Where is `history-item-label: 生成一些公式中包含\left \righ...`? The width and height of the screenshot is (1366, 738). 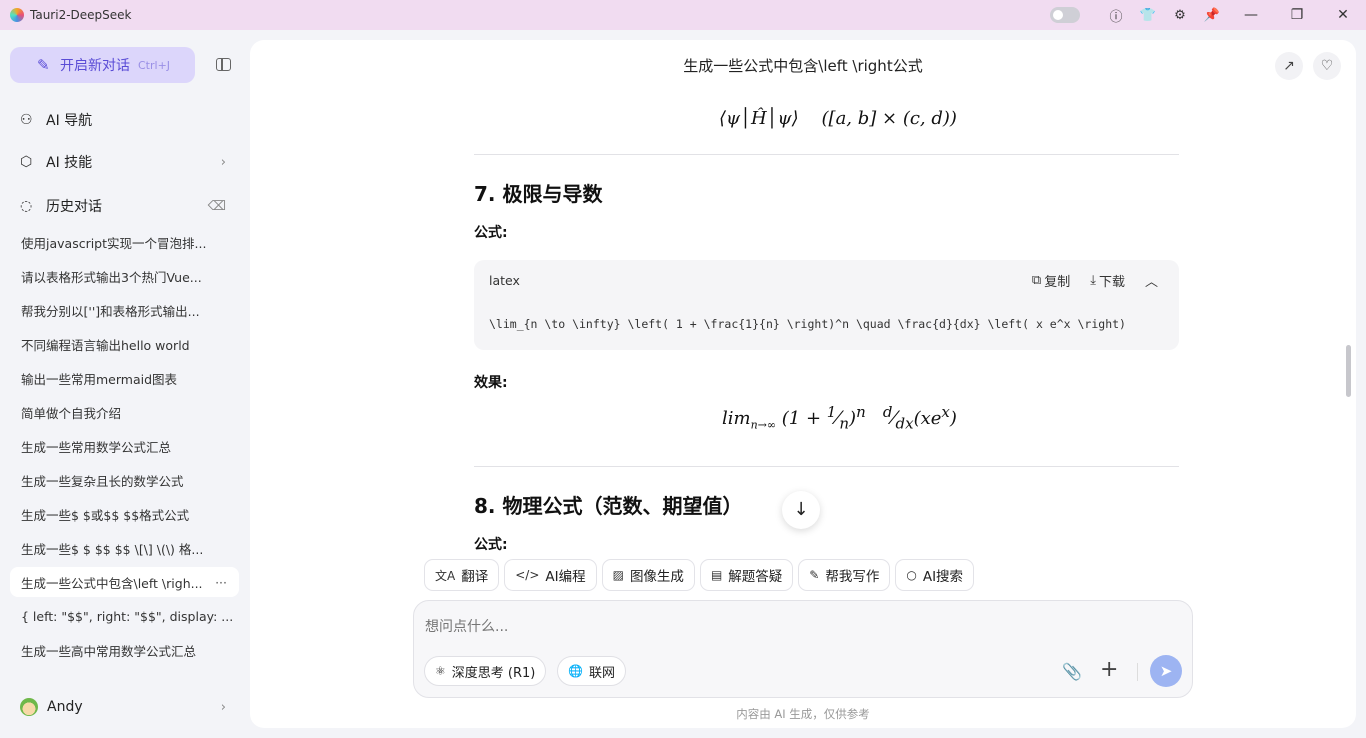
history-item-label: 生成一些公式中包含\left \righ... is located at coordinates (112, 583).